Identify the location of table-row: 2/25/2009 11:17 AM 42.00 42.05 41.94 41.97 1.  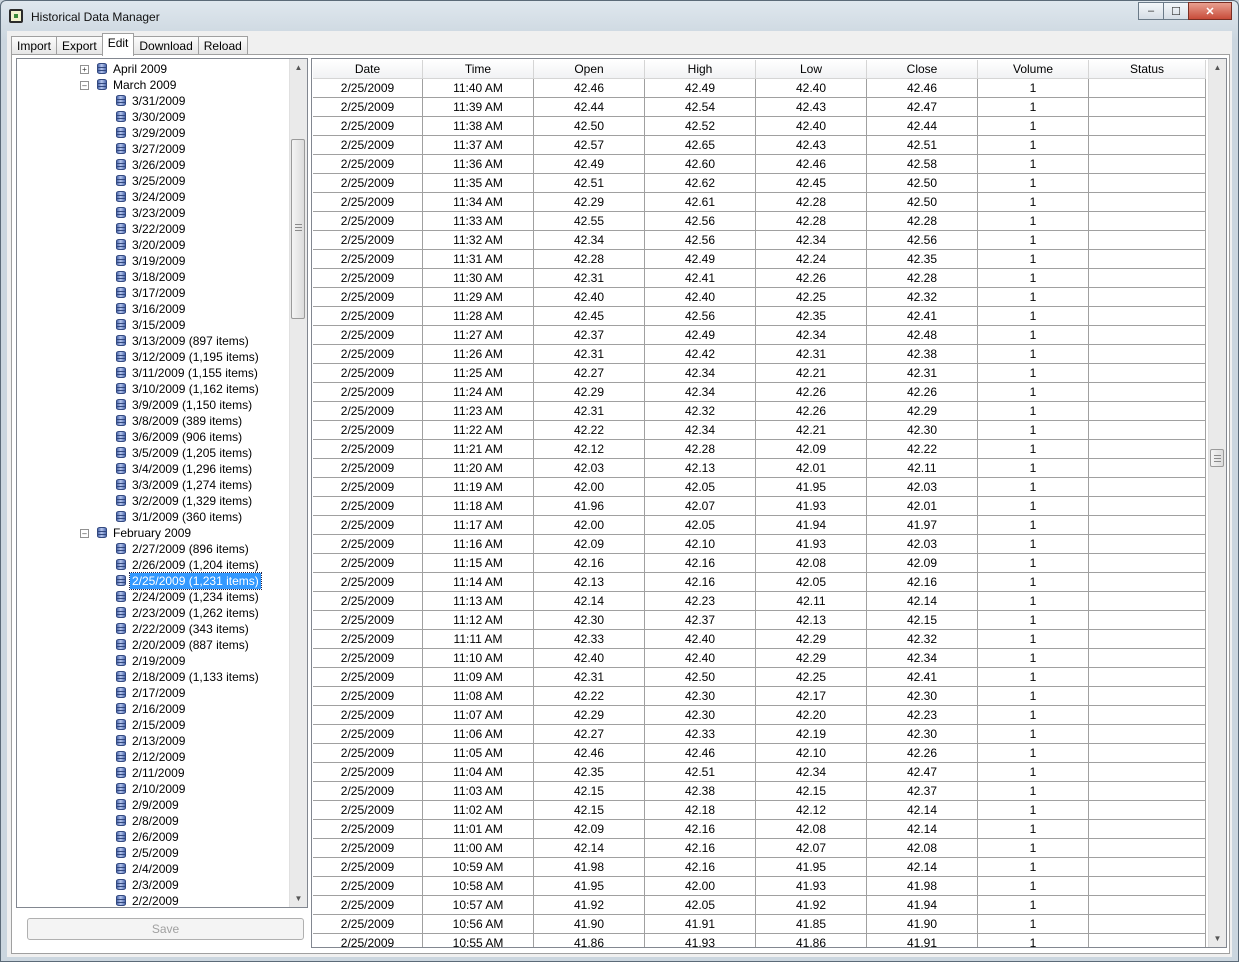
(759, 525).